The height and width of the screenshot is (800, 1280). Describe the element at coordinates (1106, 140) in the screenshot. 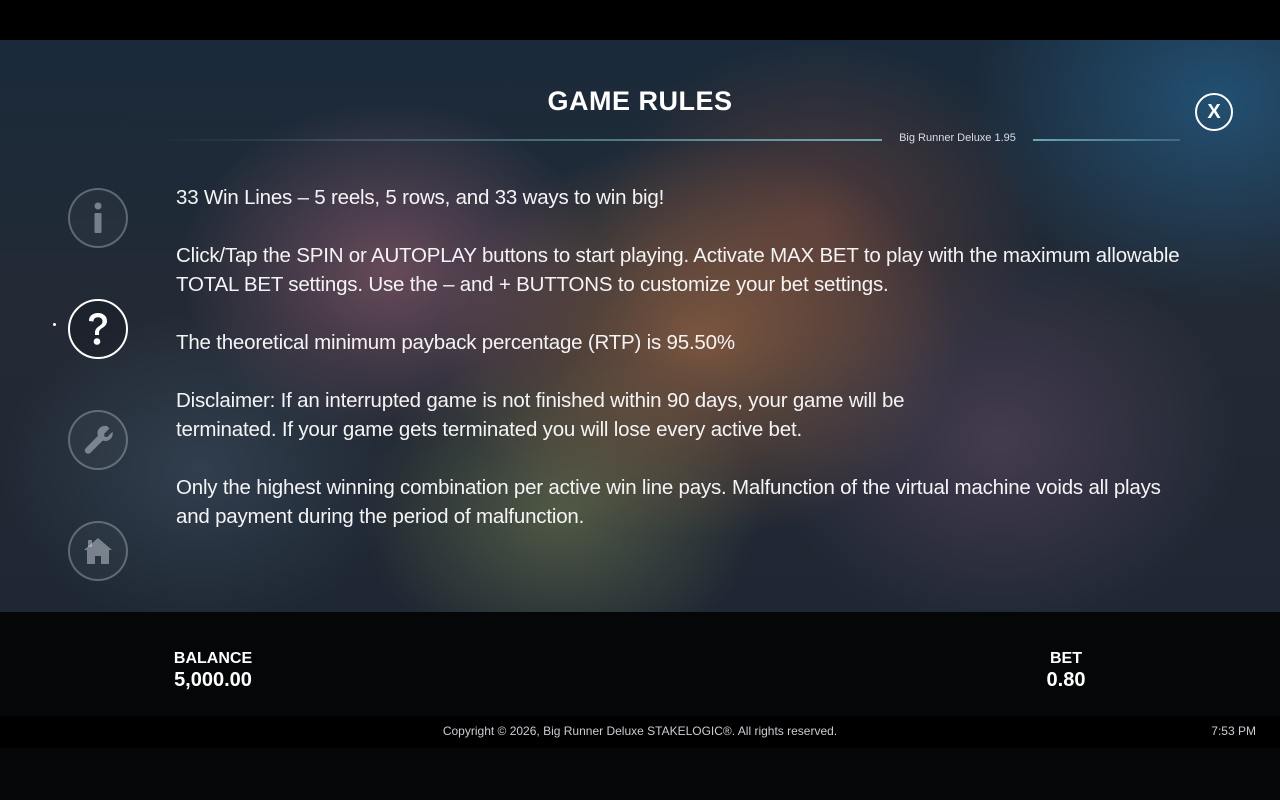

I see `title-divider-right` at that location.